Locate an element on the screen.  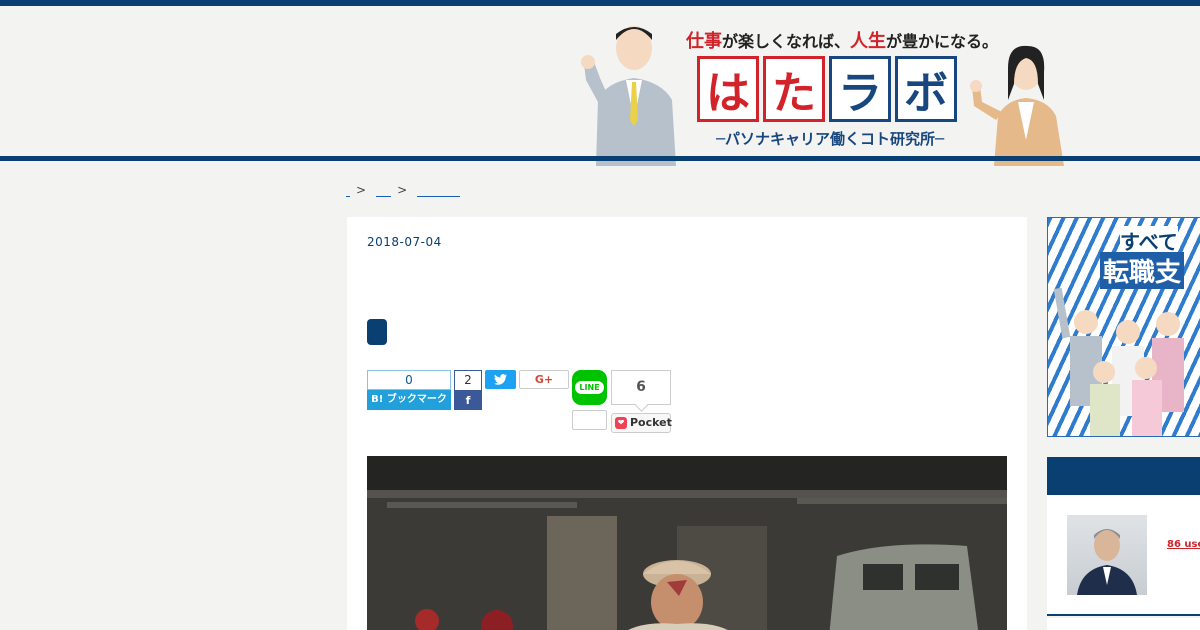
tagline-text-1: が楽しくなれば、 is located at coordinates (786, 41).